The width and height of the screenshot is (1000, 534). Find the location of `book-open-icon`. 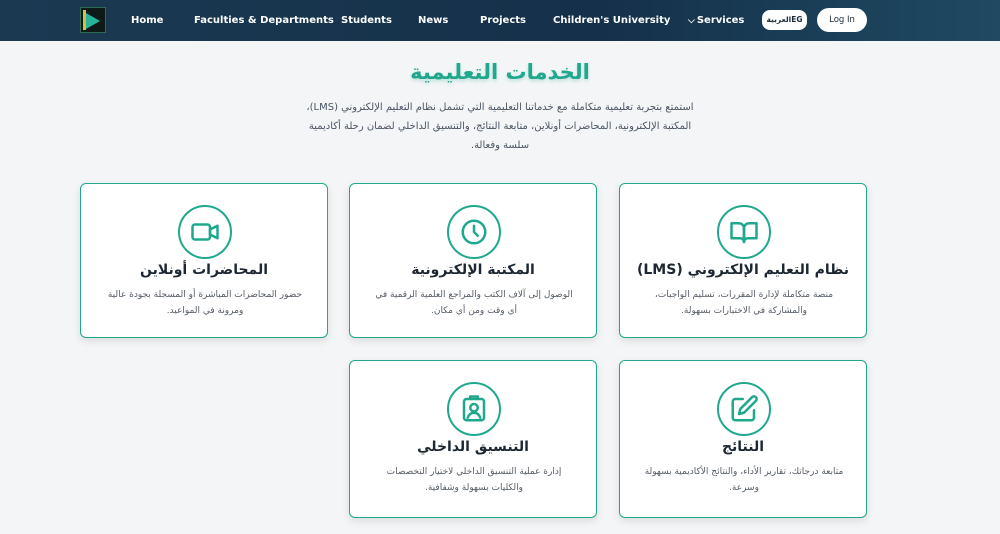

book-open-icon is located at coordinates (744, 232).